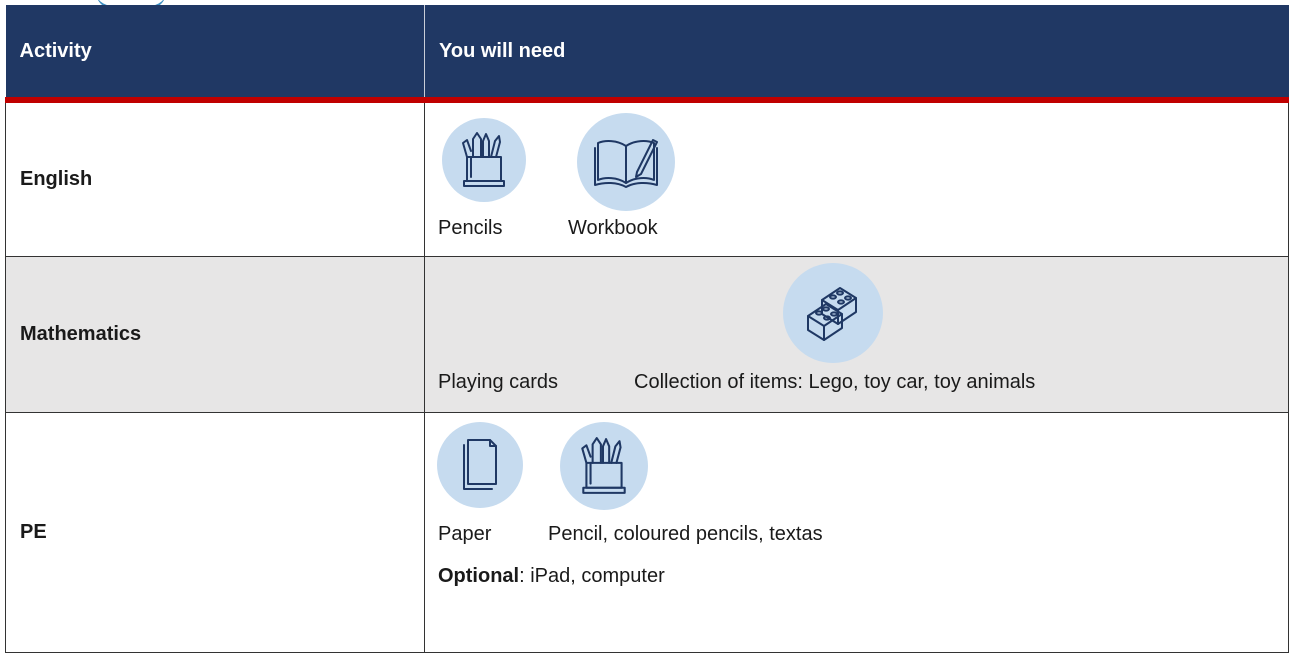 The width and height of the screenshot is (1292, 653). Describe the element at coordinates (470, 228) in the screenshot. I see `item-label-pencils: Pencils` at that location.